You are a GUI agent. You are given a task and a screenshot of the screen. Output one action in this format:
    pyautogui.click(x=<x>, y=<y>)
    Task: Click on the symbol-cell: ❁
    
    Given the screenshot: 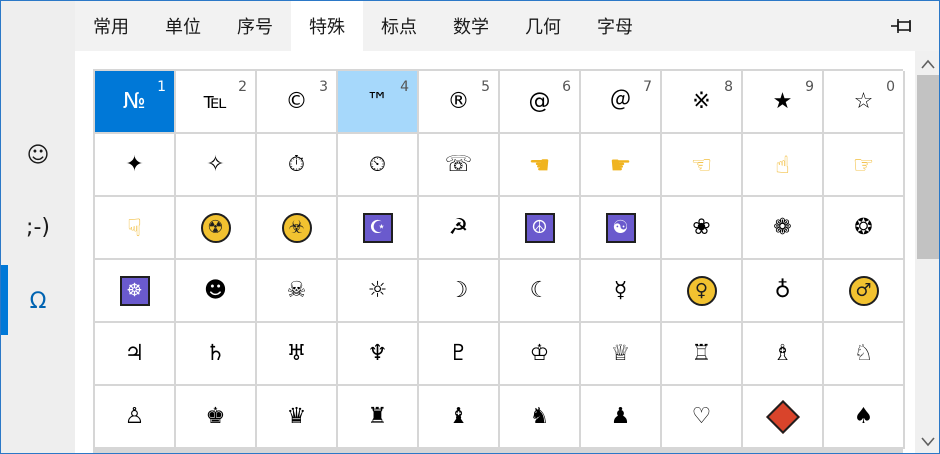 What is the action you would take?
    pyautogui.click(x=783, y=228)
    